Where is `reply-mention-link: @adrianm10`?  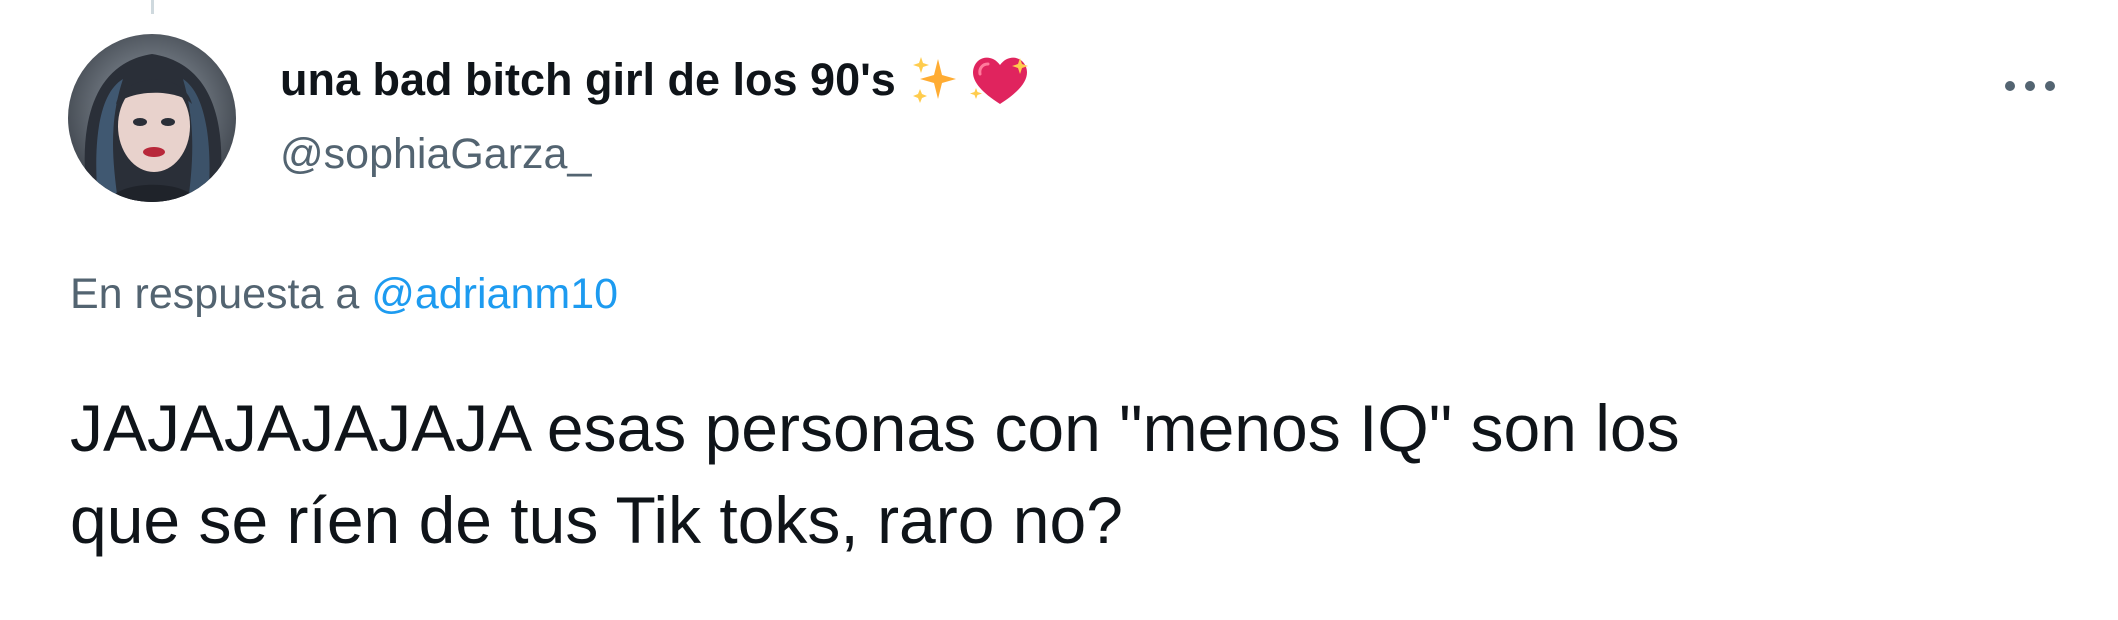 reply-mention-link: @adrianm10 is located at coordinates (494, 294).